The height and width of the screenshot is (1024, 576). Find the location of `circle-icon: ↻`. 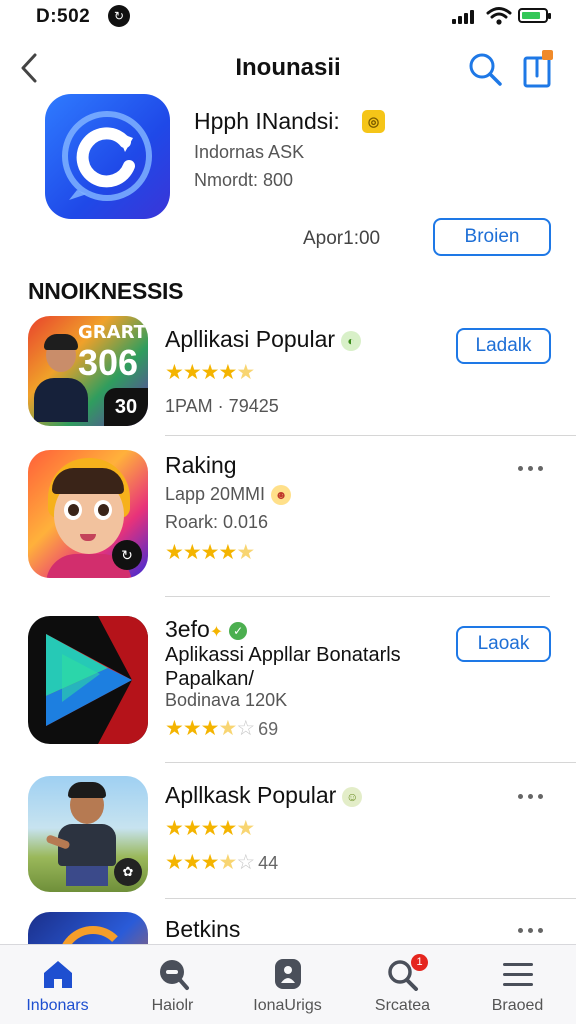

circle-icon: ↻ is located at coordinates (119, 16).